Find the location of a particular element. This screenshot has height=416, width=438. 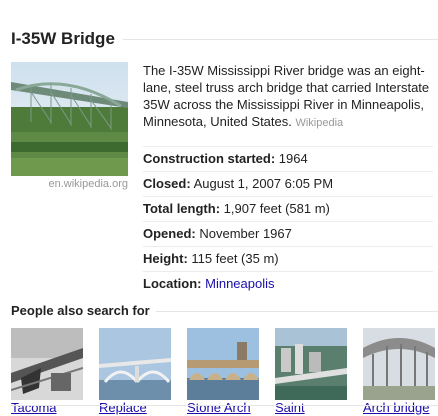

fact-construction-started: Construction started: 1964 is located at coordinates (288, 158).